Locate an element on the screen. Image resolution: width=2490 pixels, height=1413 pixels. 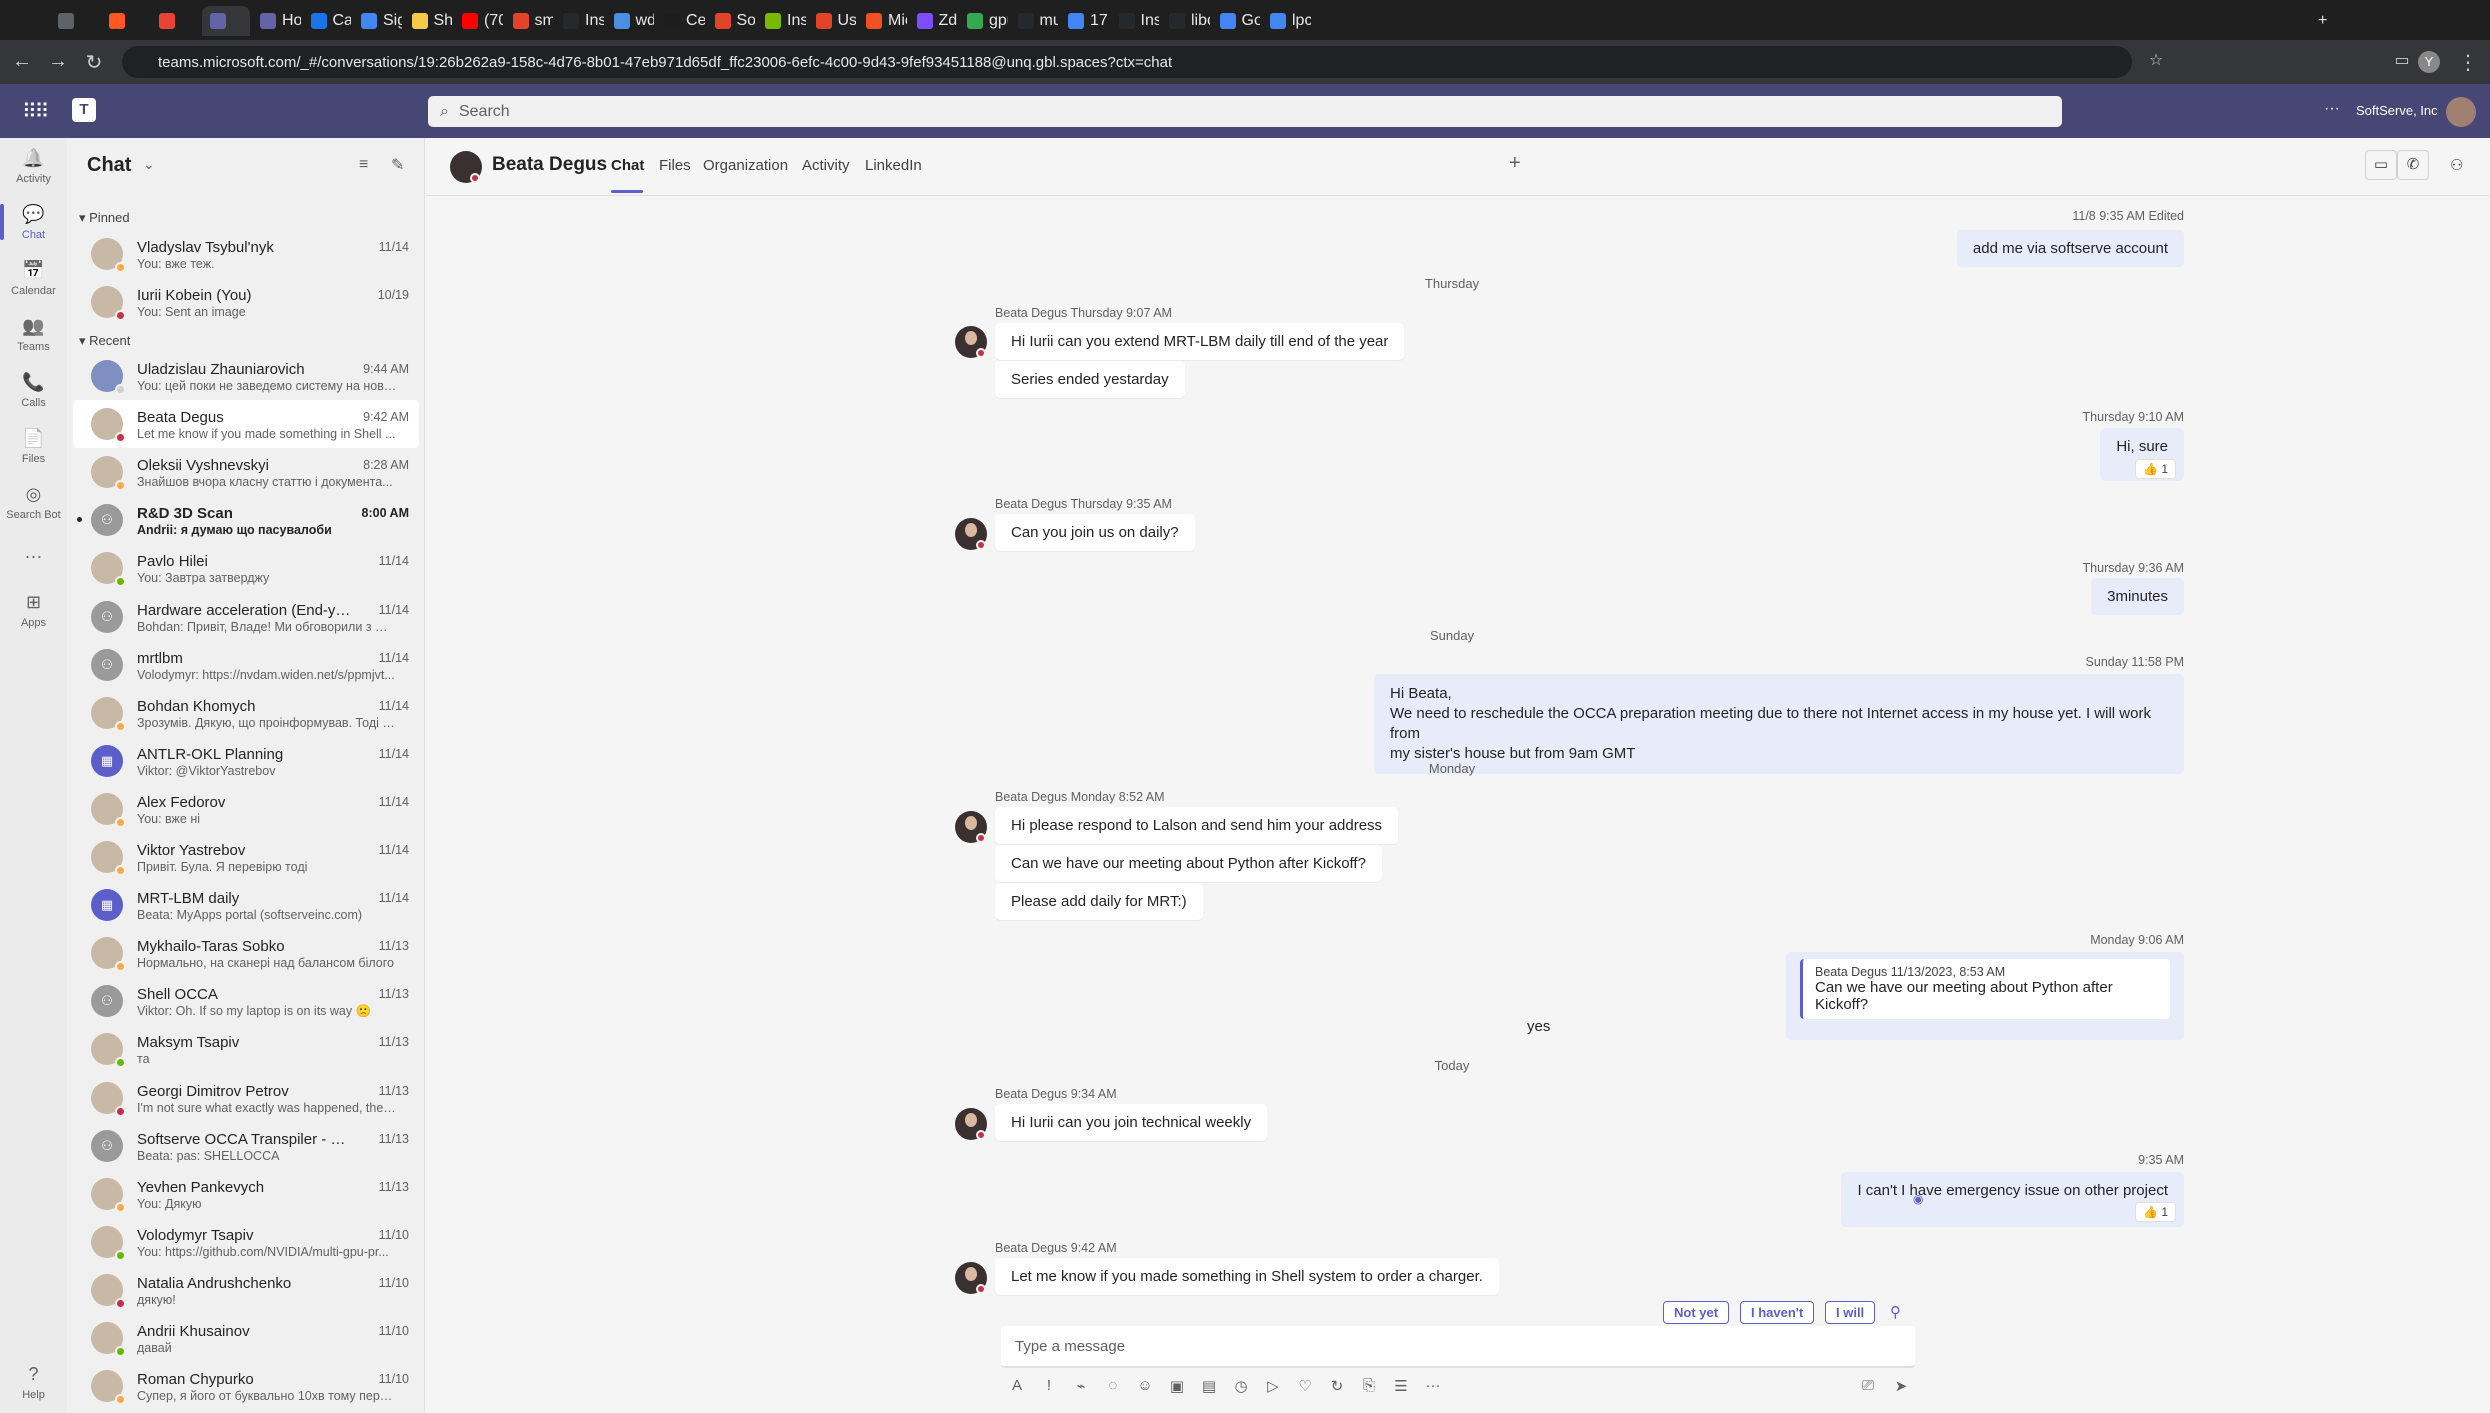
like-reaction: 👍 1 is located at coordinates (2155, 469).